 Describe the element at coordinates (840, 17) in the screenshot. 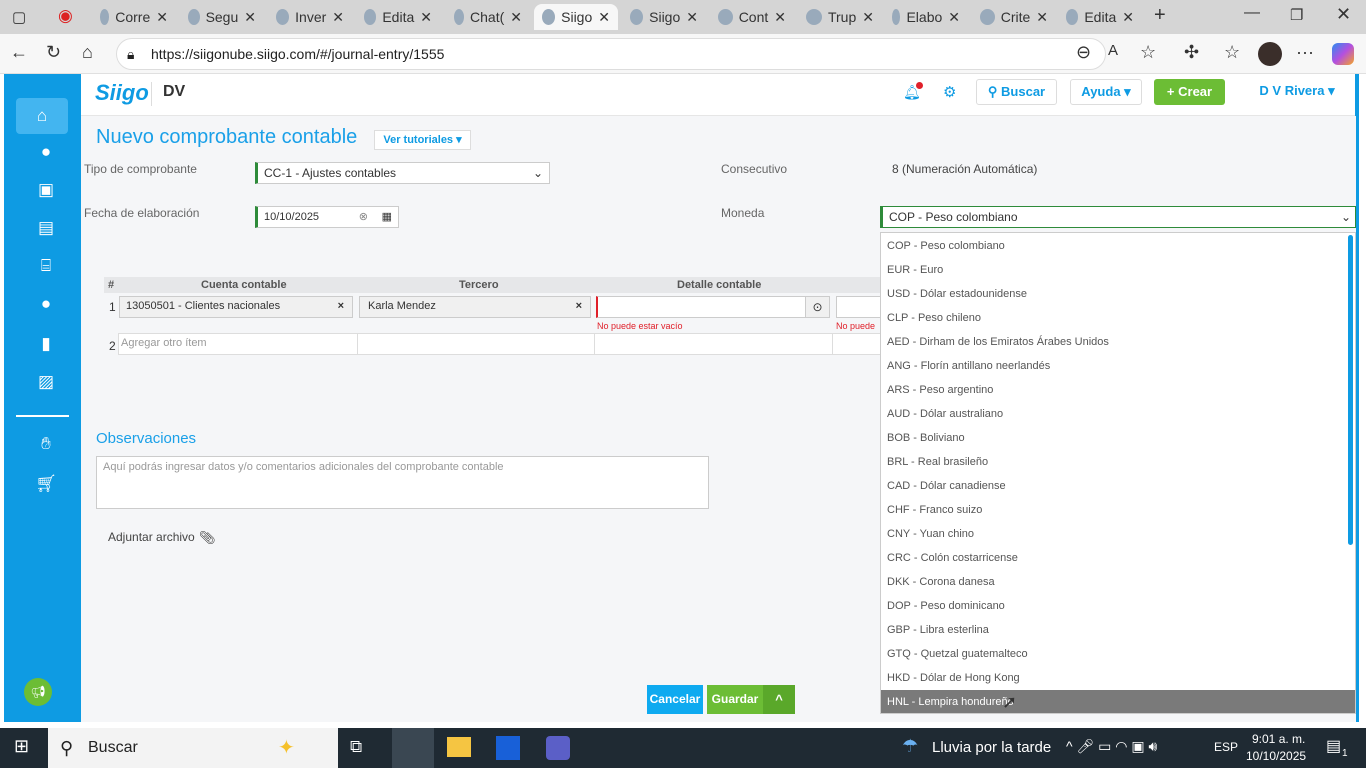

I see `browser-tab: Trup ✕` at that location.